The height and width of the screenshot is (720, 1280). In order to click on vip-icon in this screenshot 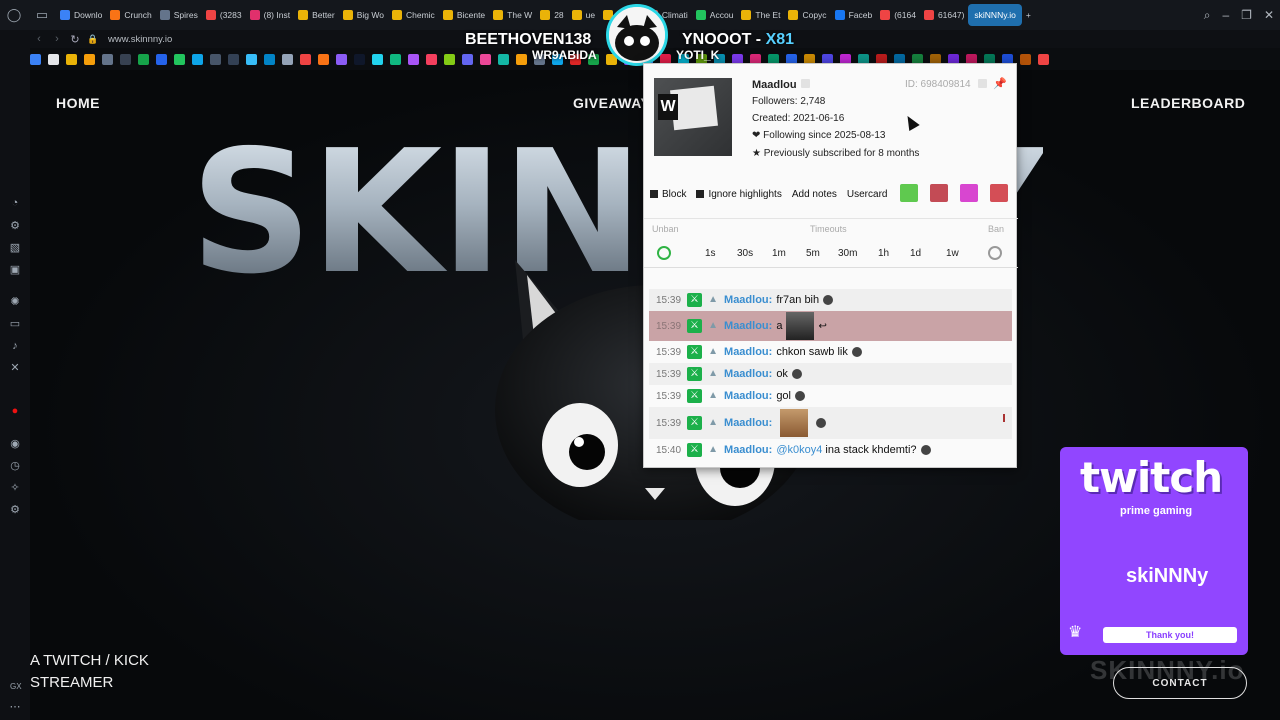, I will do `click(969, 193)`.